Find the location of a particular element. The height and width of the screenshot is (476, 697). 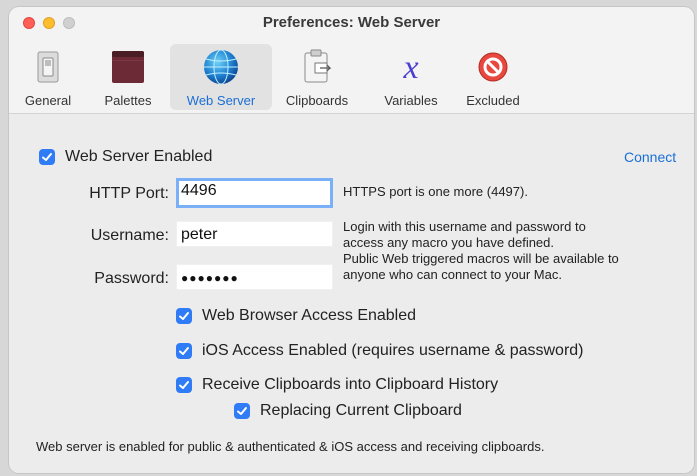

tab-clipboards: Clipboards is located at coordinates (317, 77).